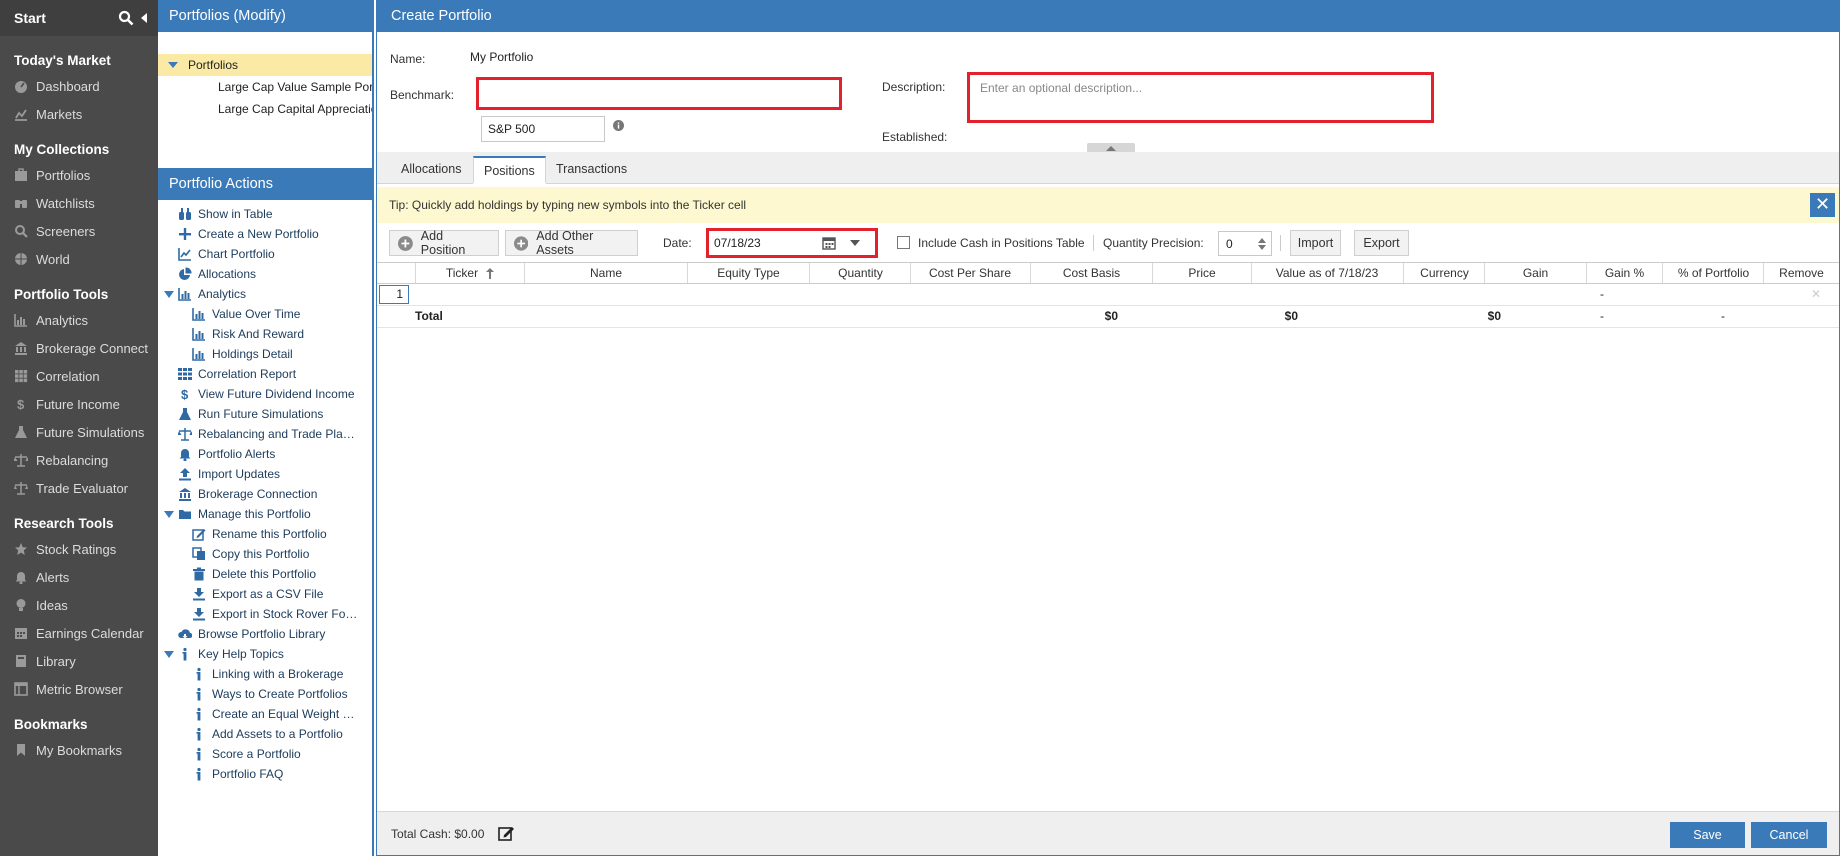 This screenshot has height=856, width=1840. Describe the element at coordinates (792, 243) in the screenshot. I see `date-picker: 07/18/23` at that location.